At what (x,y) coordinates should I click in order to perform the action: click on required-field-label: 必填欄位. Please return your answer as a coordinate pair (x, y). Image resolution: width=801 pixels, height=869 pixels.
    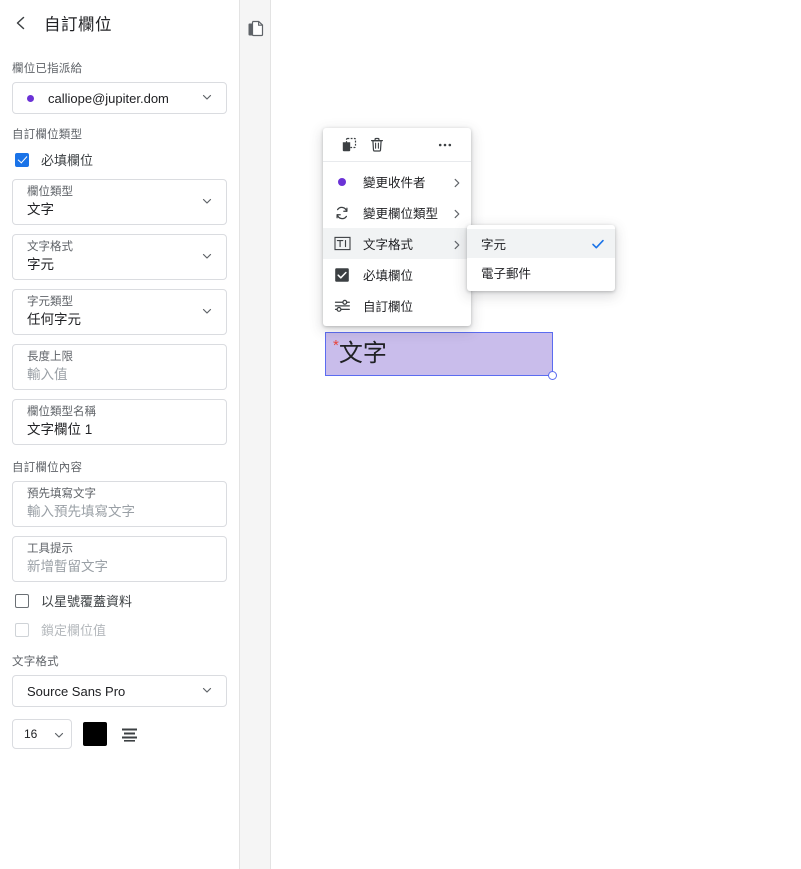
    Looking at the image, I should click on (67, 160).